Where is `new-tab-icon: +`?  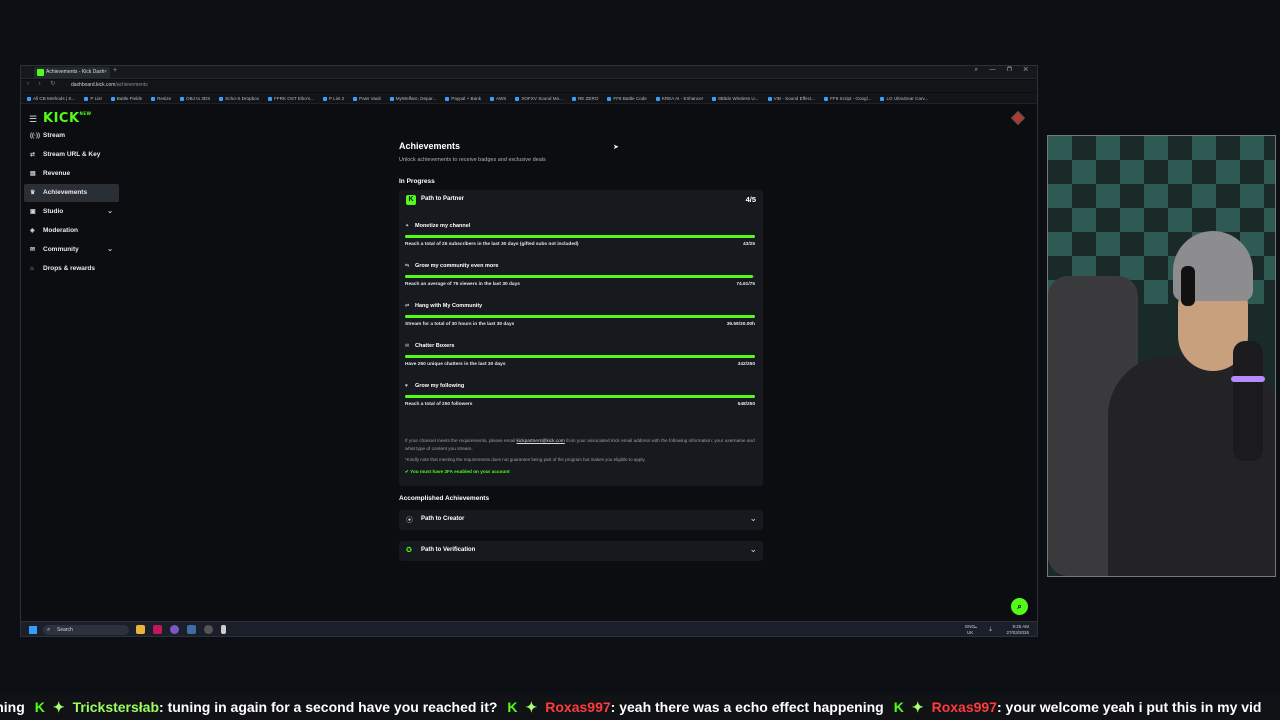
new-tab-icon: + is located at coordinates (115, 70).